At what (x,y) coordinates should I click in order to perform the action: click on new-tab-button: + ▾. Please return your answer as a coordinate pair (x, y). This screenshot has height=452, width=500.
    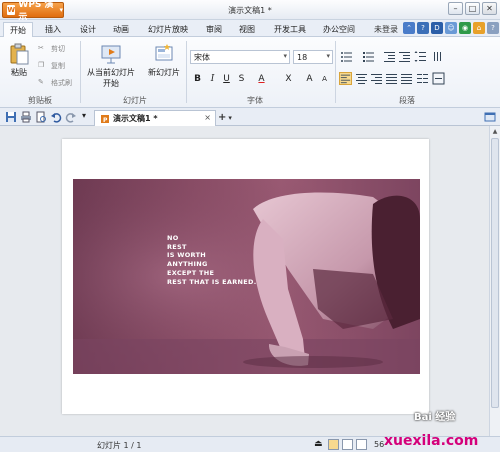
    Looking at the image, I should click on (228, 117).